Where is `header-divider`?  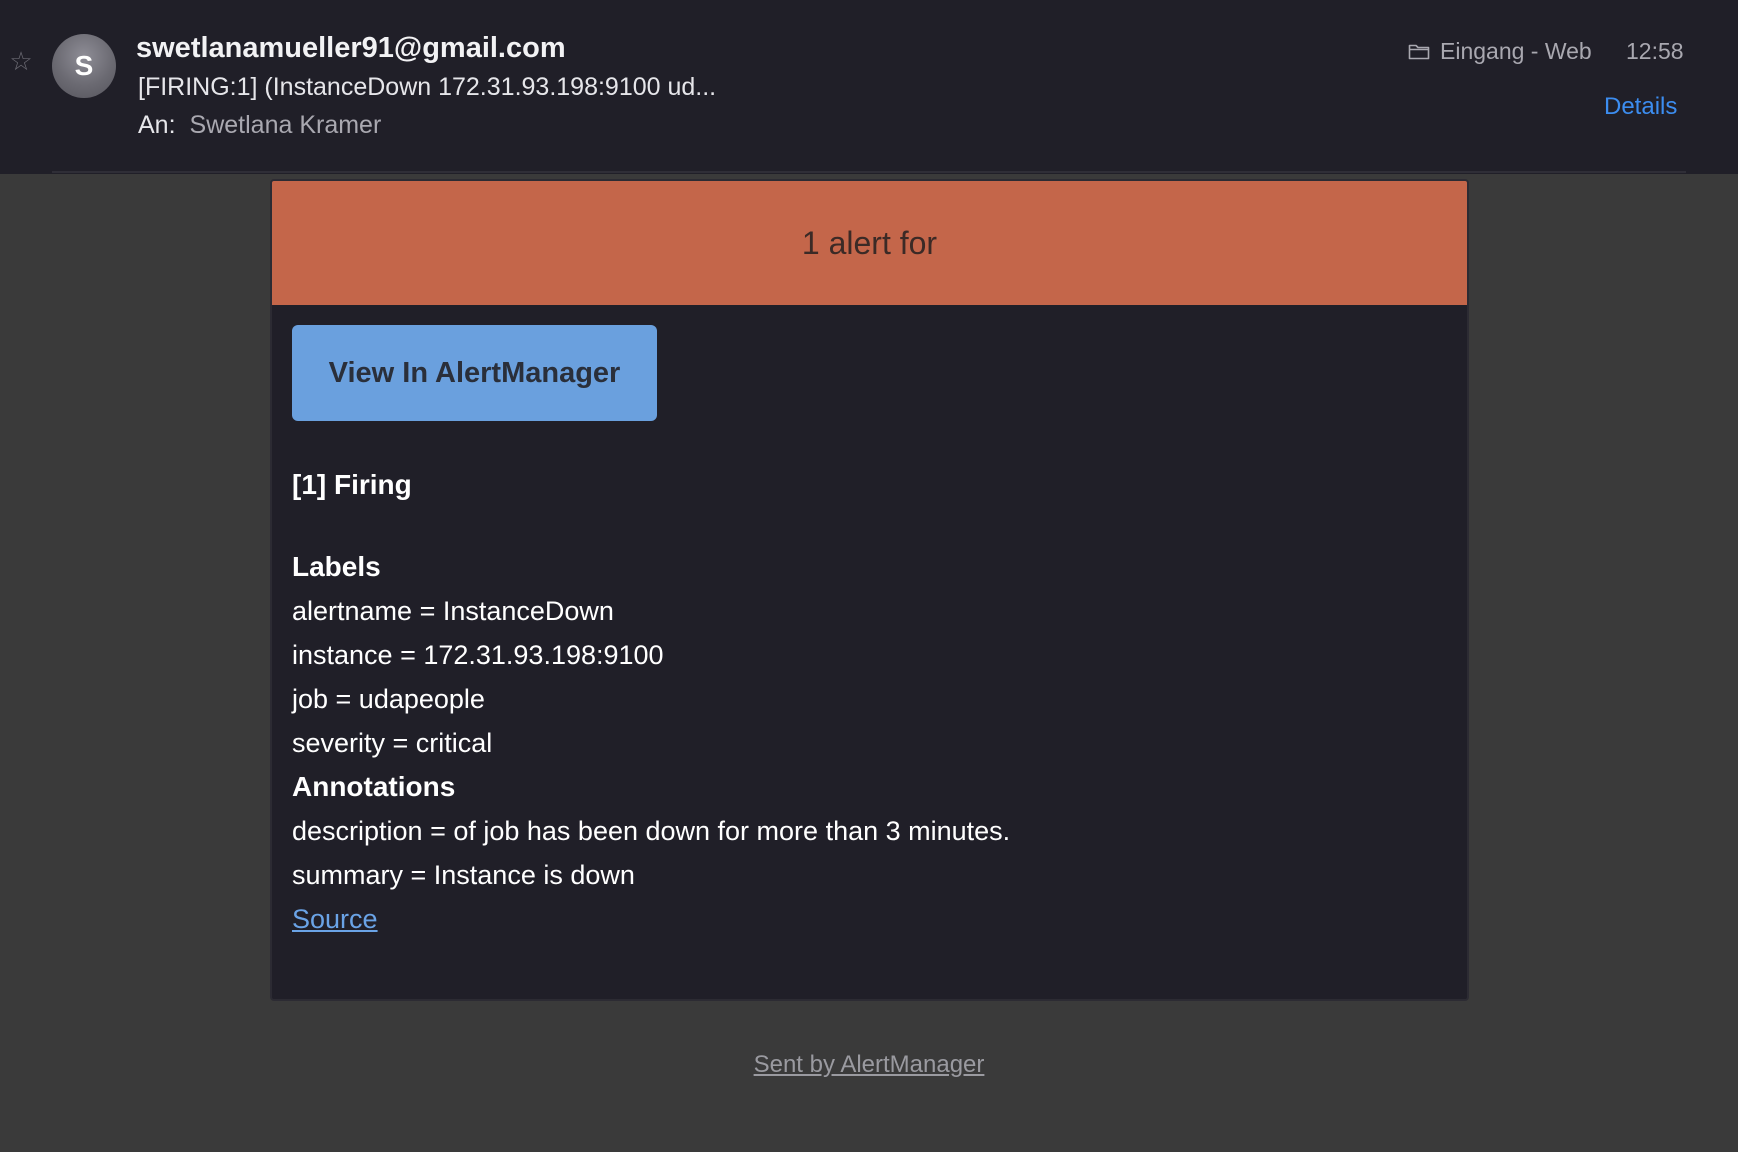
header-divider is located at coordinates (869, 172).